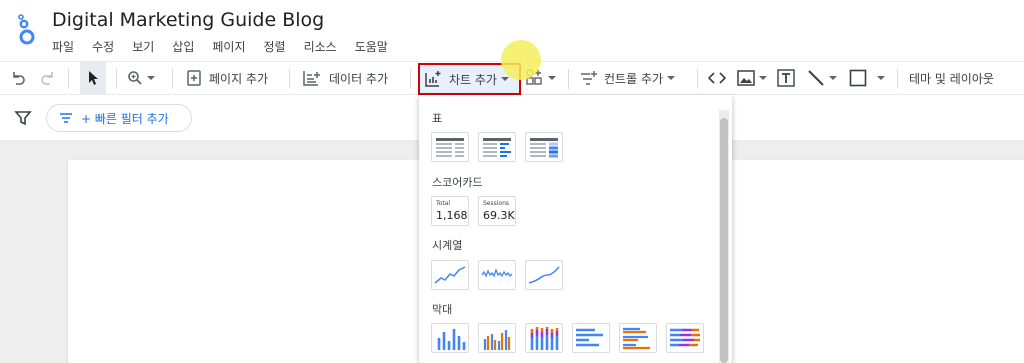 This screenshot has width=1024, height=363. Describe the element at coordinates (443, 203) in the screenshot. I see `scorecard-label: Total` at that location.